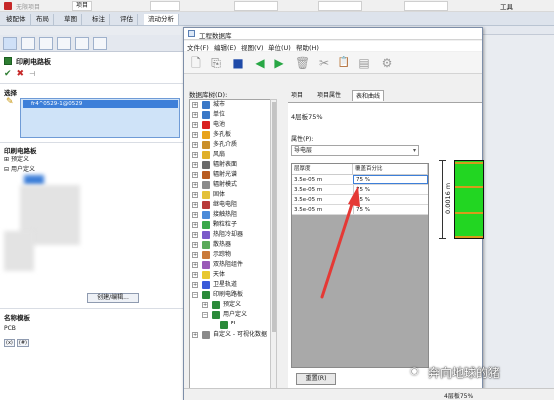  What do you see at coordinates (252, 47) in the screenshot?
I see `menu-view: 视图(V)` at bounding box center [252, 47].